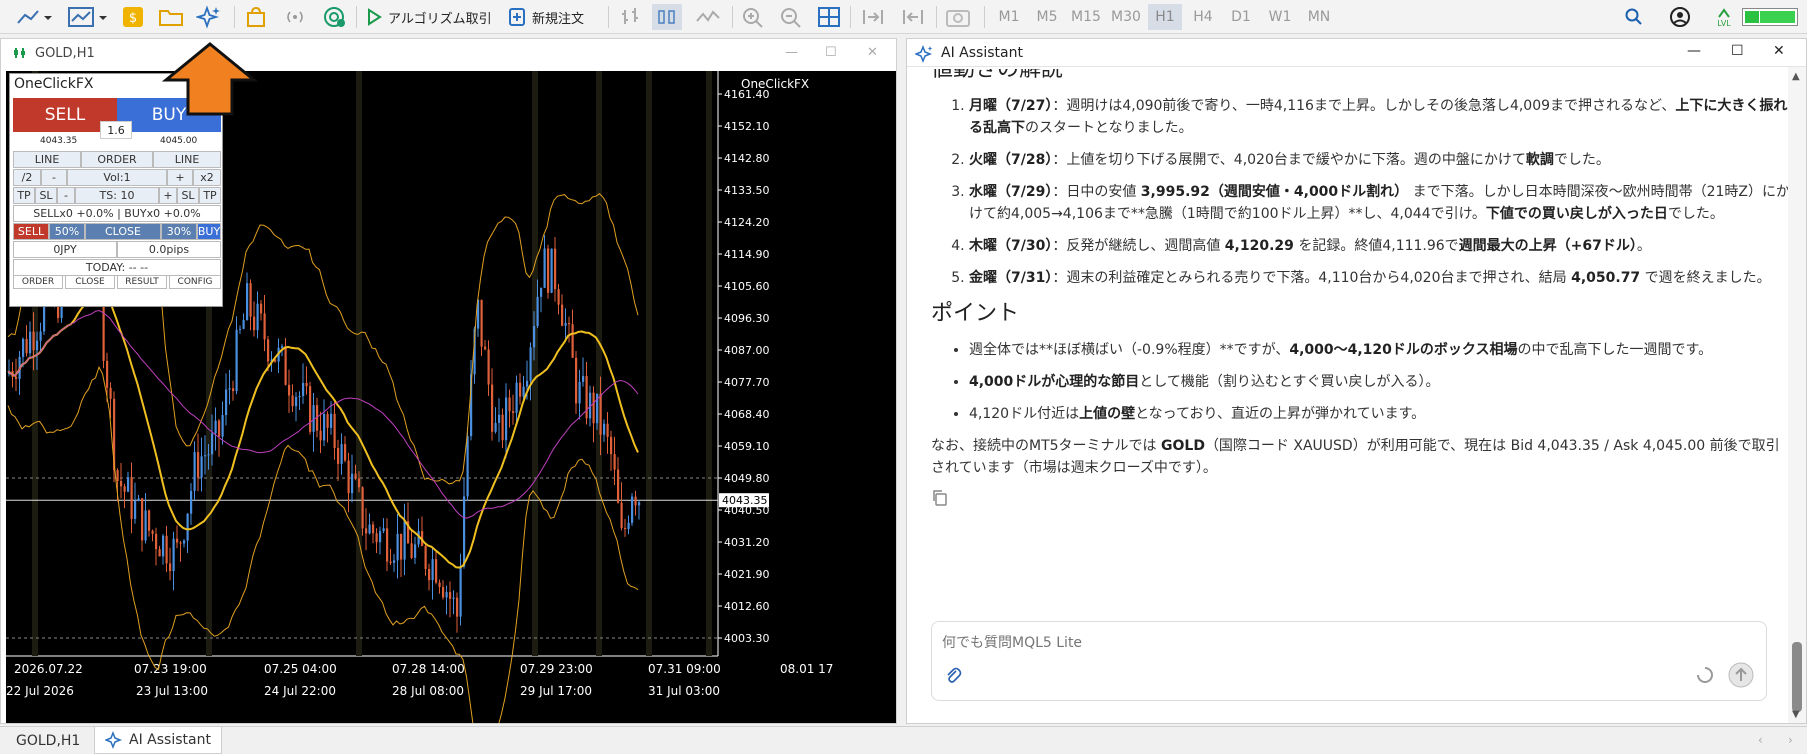 This screenshot has width=1807, height=754. I want to click on chat-input, so click(1332, 643).